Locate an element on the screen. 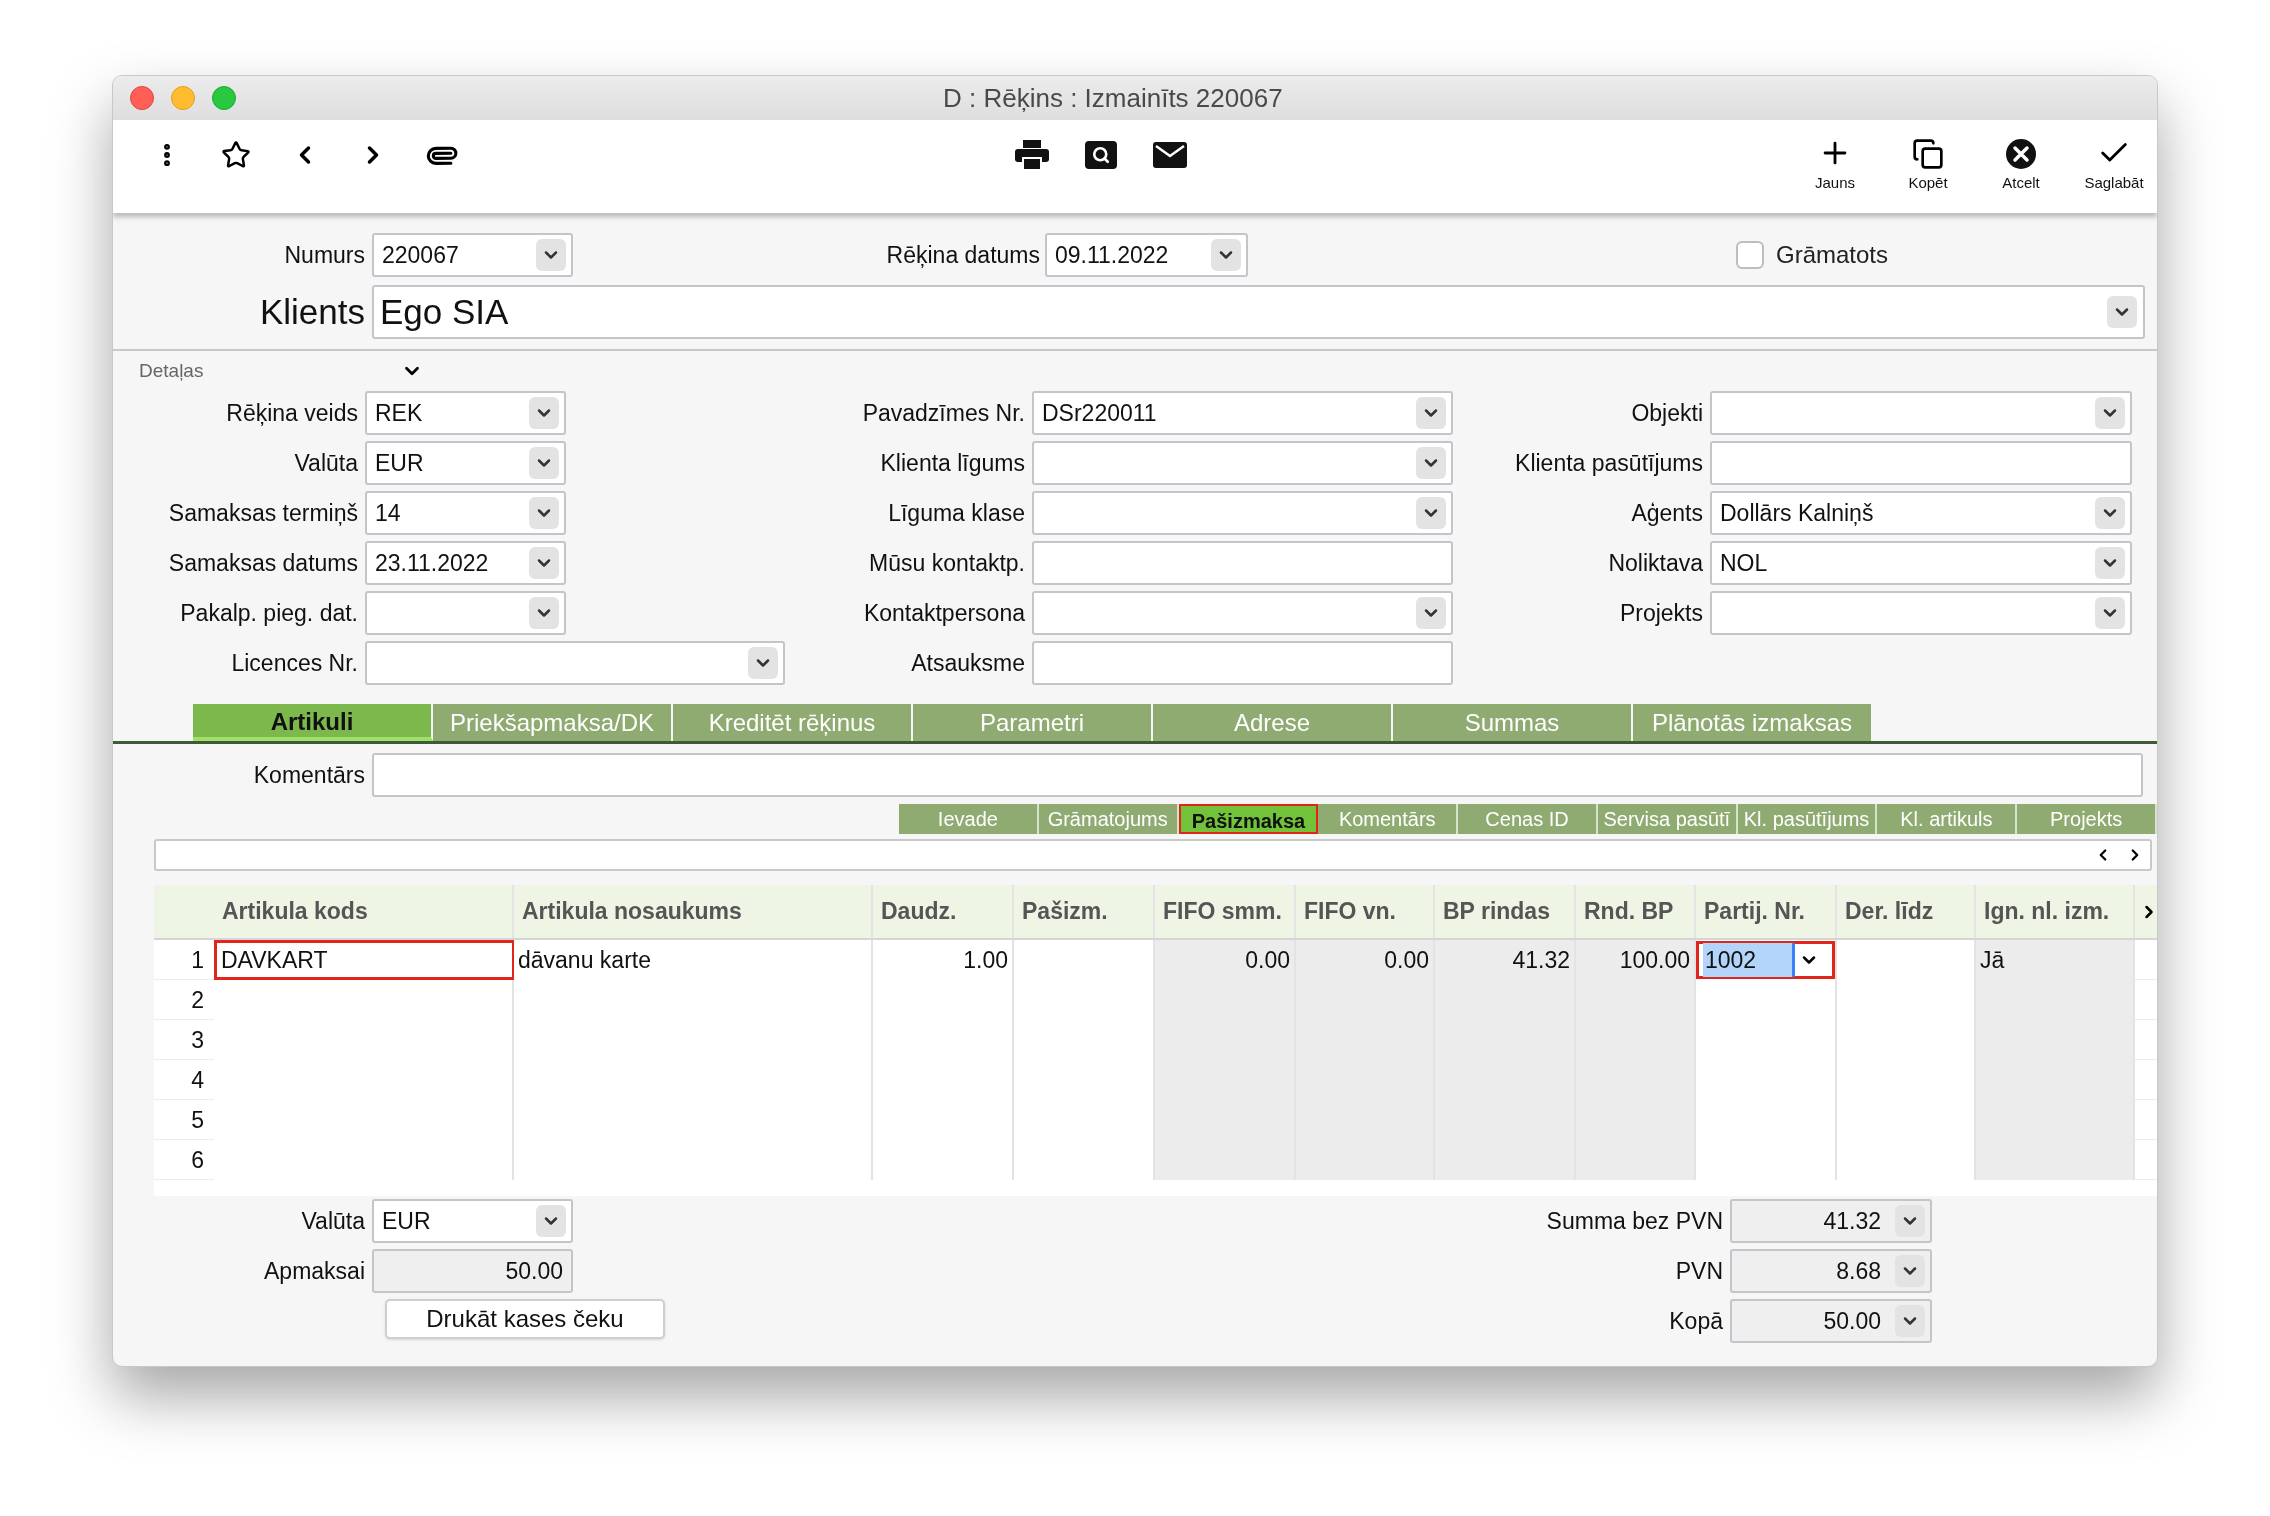  field-label: Apmaksai is located at coordinates (314, 1271).